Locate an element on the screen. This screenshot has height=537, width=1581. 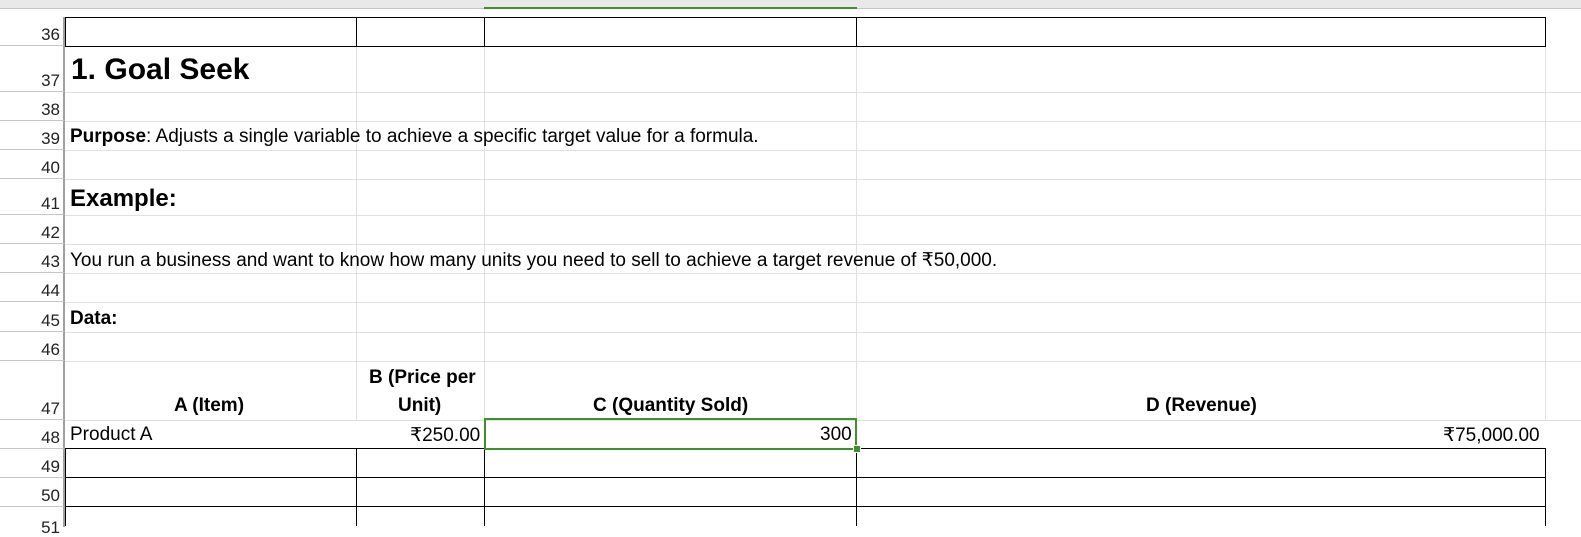
row-number: 42 is located at coordinates (50, 232).